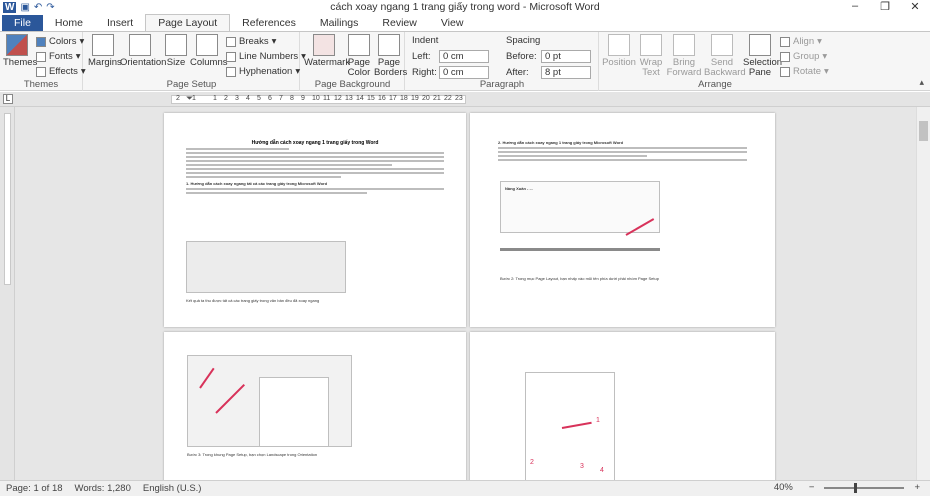 This screenshot has width=930, height=496. I want to click on indent-right-input: 0 cm, so click(464, 72).